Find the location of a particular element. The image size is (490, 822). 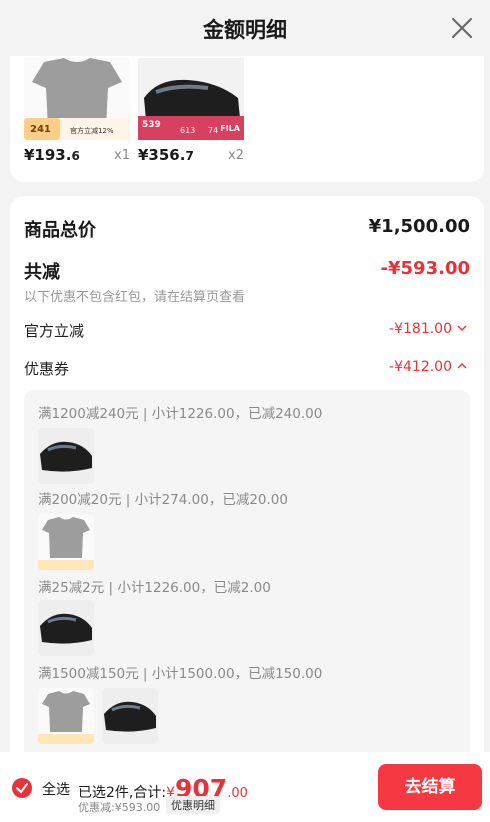

coupon-line: 满200减20元 | 小计274.00，已减20.00 is located at coordinates (163, 500).